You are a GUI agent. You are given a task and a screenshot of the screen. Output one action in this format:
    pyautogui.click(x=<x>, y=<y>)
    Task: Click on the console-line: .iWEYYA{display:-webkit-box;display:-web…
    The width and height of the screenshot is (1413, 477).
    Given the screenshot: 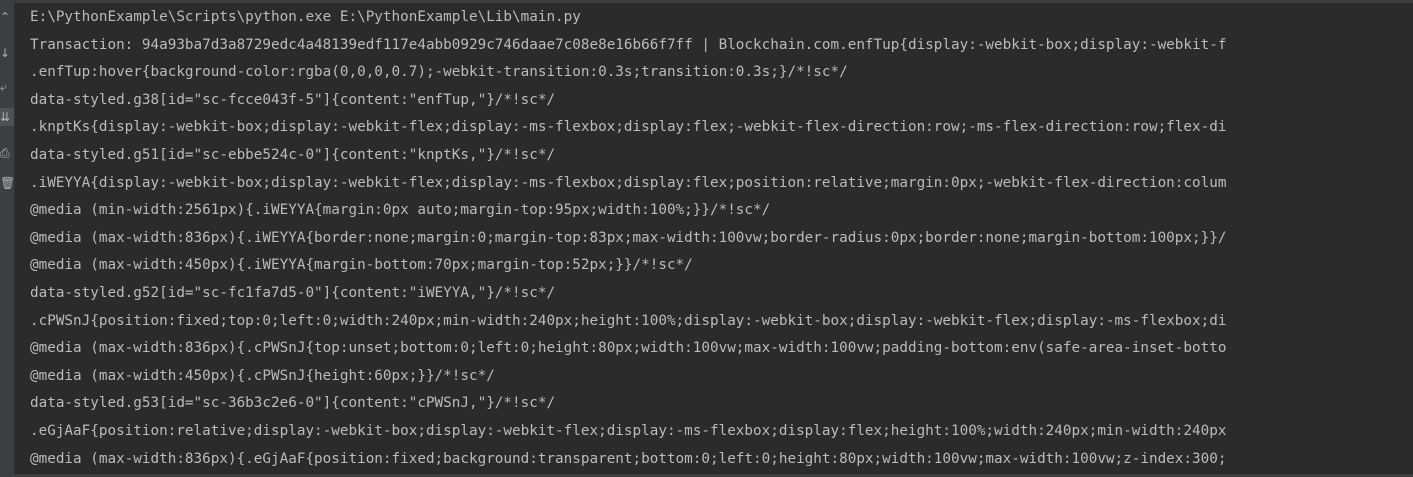 What is the action you would take?
    pyautogui.click(x=628, y=182)
    